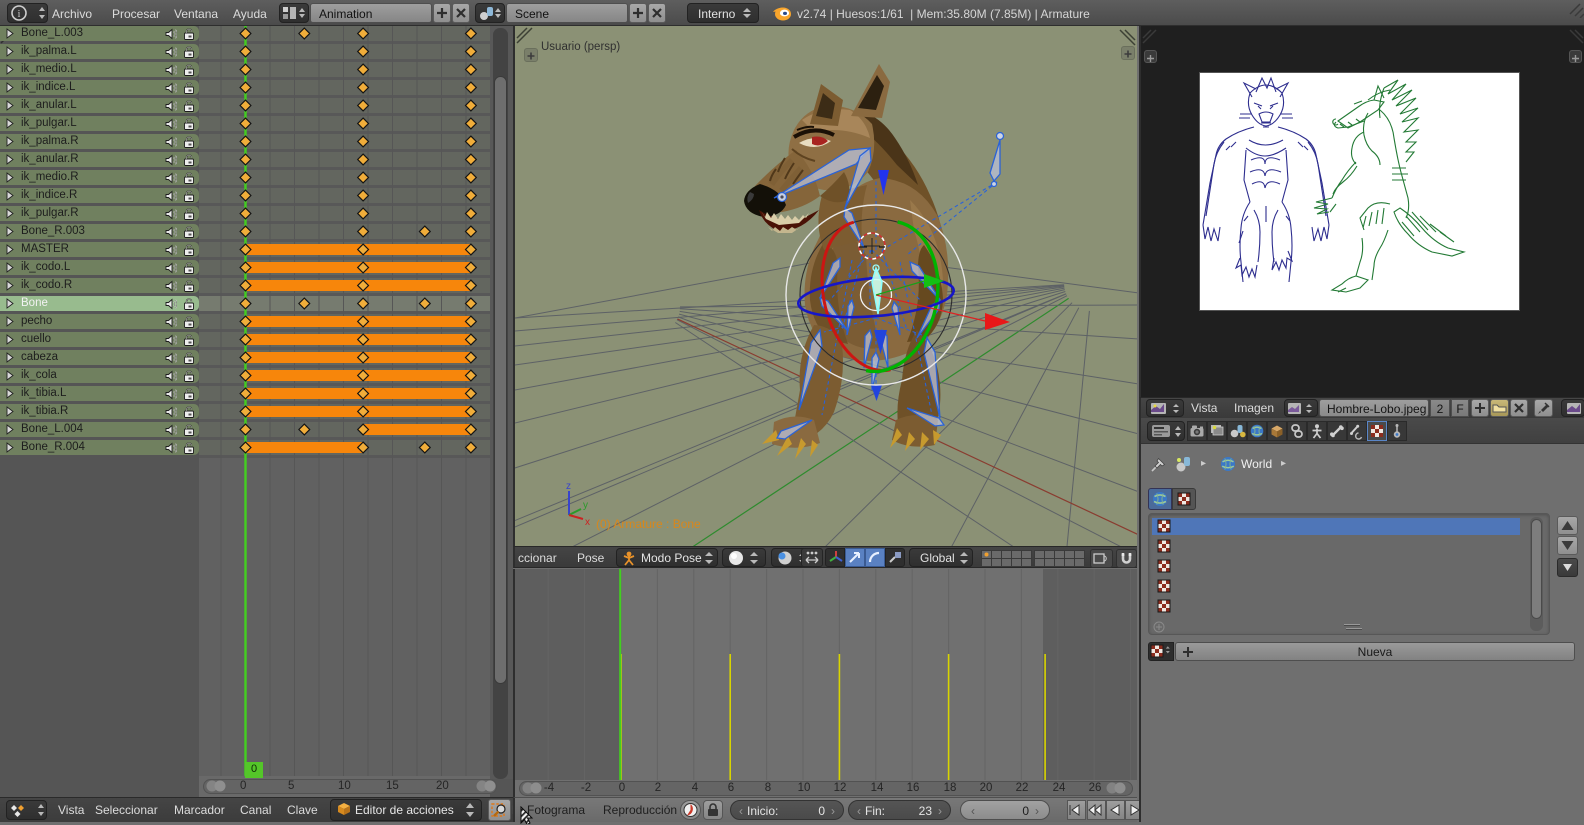  I want to click on svg-text: x, so click(587, 522).